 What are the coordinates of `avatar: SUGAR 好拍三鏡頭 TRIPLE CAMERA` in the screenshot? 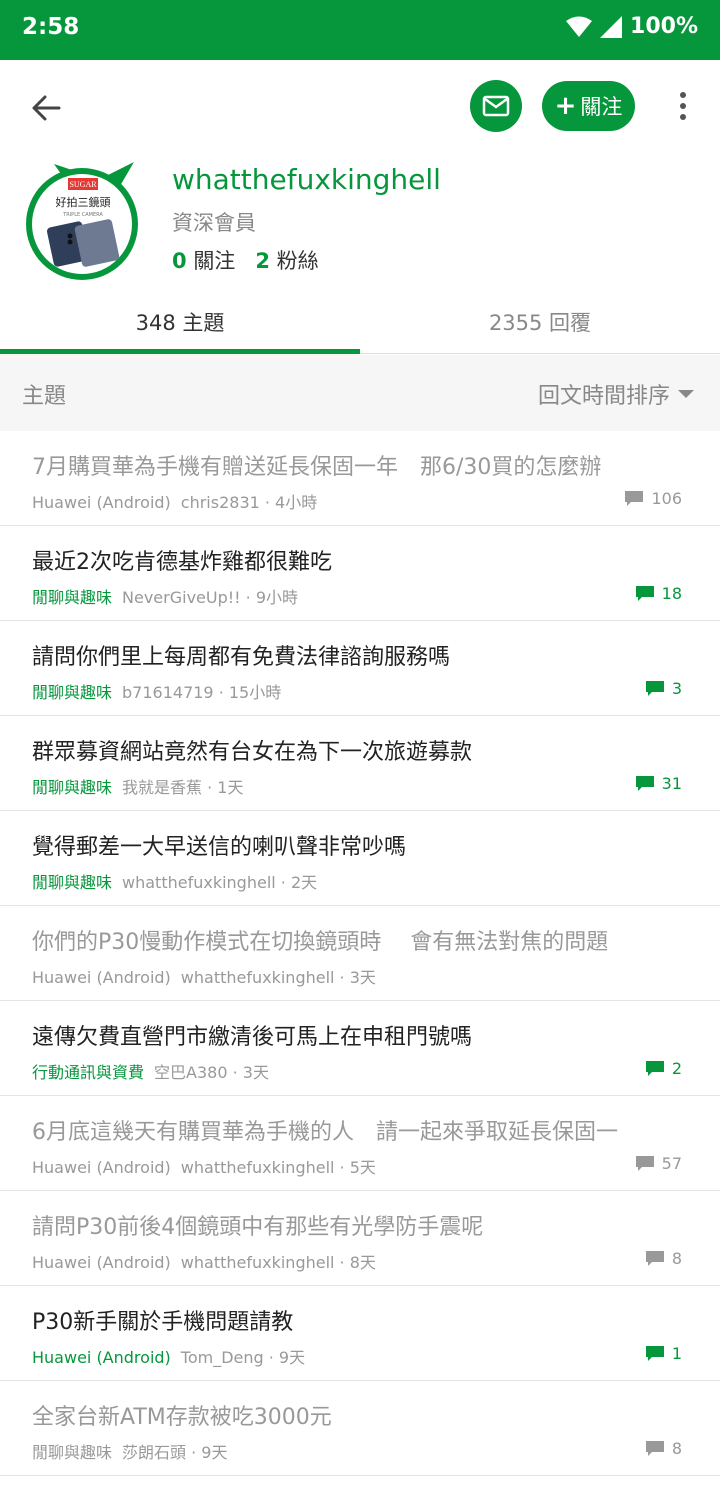 It's located at (83, 217).